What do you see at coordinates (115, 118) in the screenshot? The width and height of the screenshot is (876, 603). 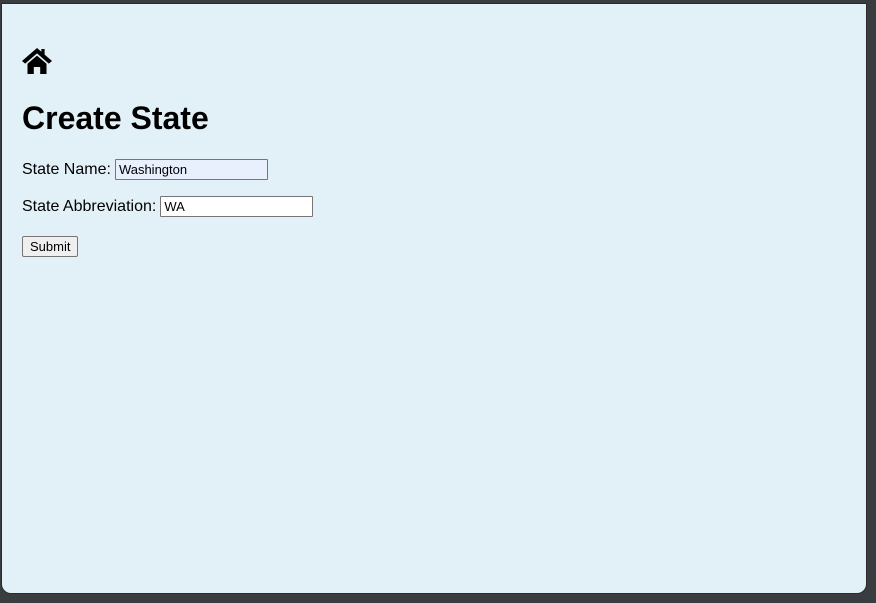 I see `page-title: Create State` at bounding box center [115, 118].